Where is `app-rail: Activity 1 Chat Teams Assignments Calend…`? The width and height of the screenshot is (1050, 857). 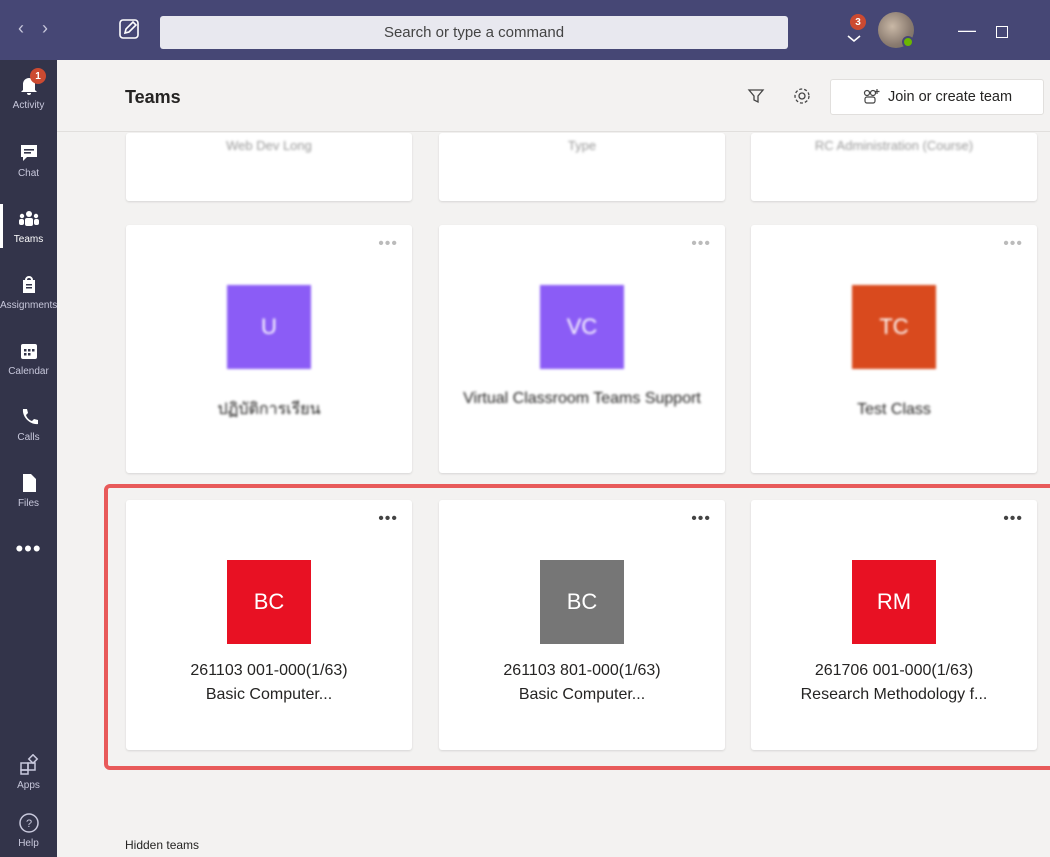
app-rail: Activity 1 Chat Teams Assignments Calend… is located at coordinates (28, 458).